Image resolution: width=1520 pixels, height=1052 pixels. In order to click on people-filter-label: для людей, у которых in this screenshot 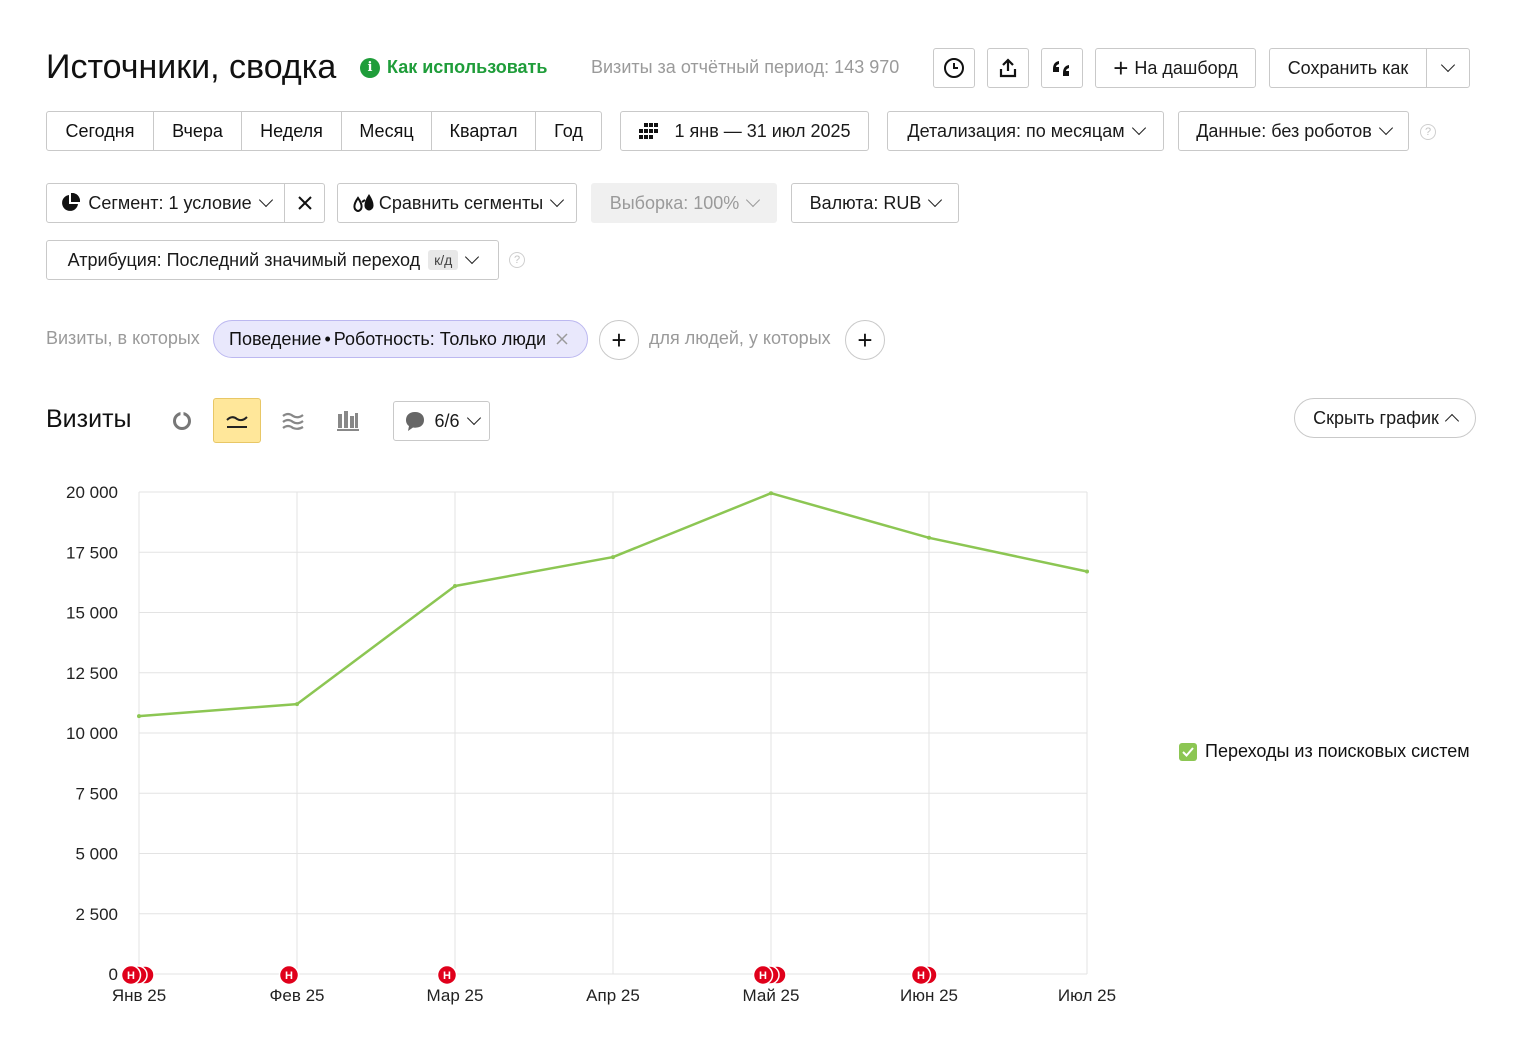, I will do `click(740, 338)`.